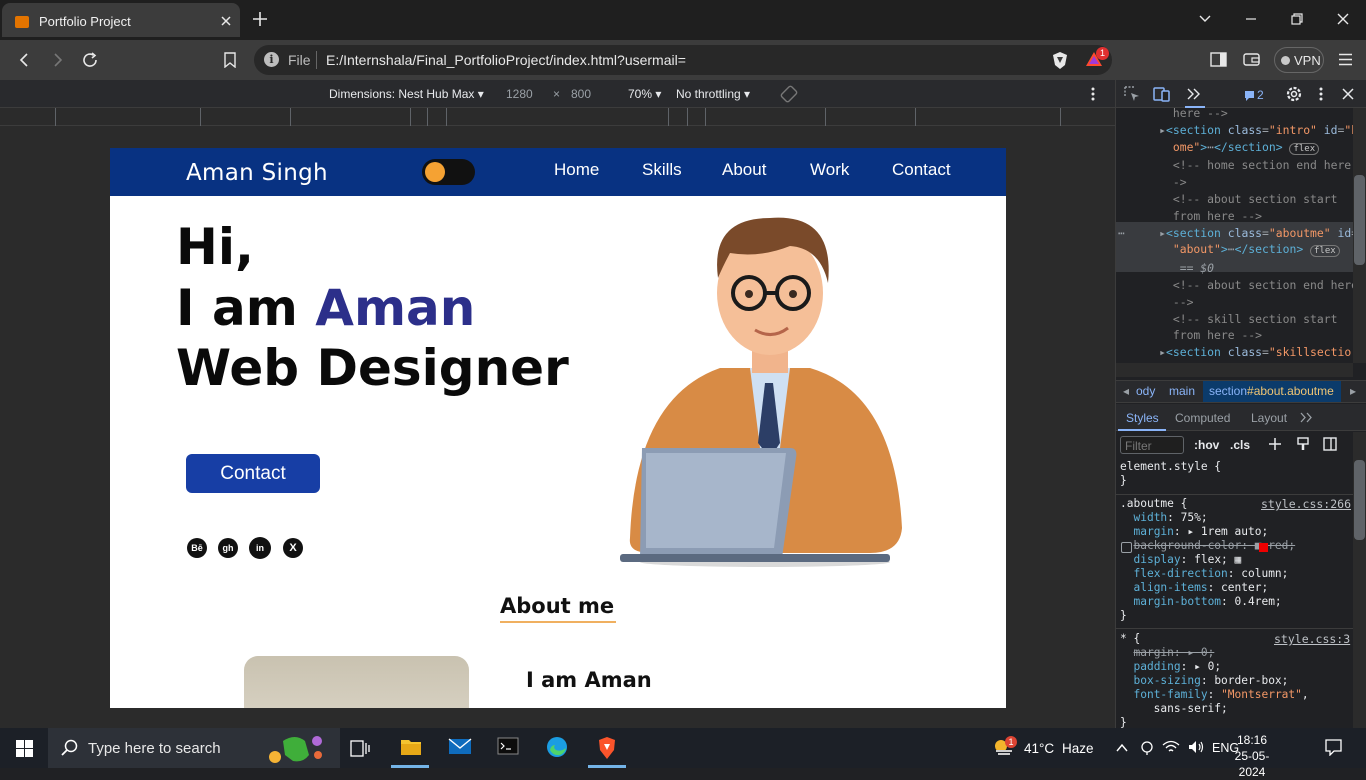 Image resolution: width=1366 pixels, height=780 pixels. Describe the element at coordinates (1303, 444) in the screenshot. I see `paint-brush-icon` at that location.